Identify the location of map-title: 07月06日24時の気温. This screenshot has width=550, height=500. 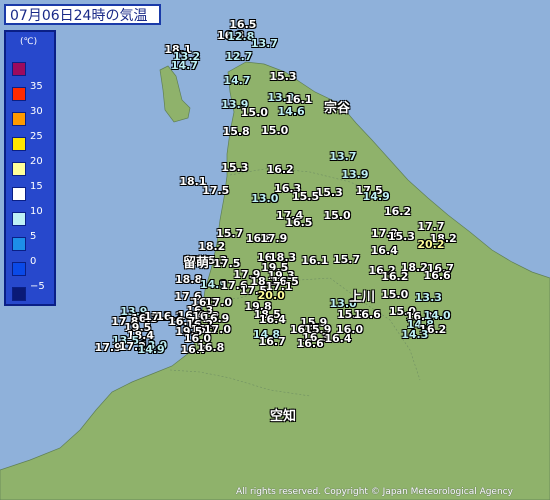
(82, 14).